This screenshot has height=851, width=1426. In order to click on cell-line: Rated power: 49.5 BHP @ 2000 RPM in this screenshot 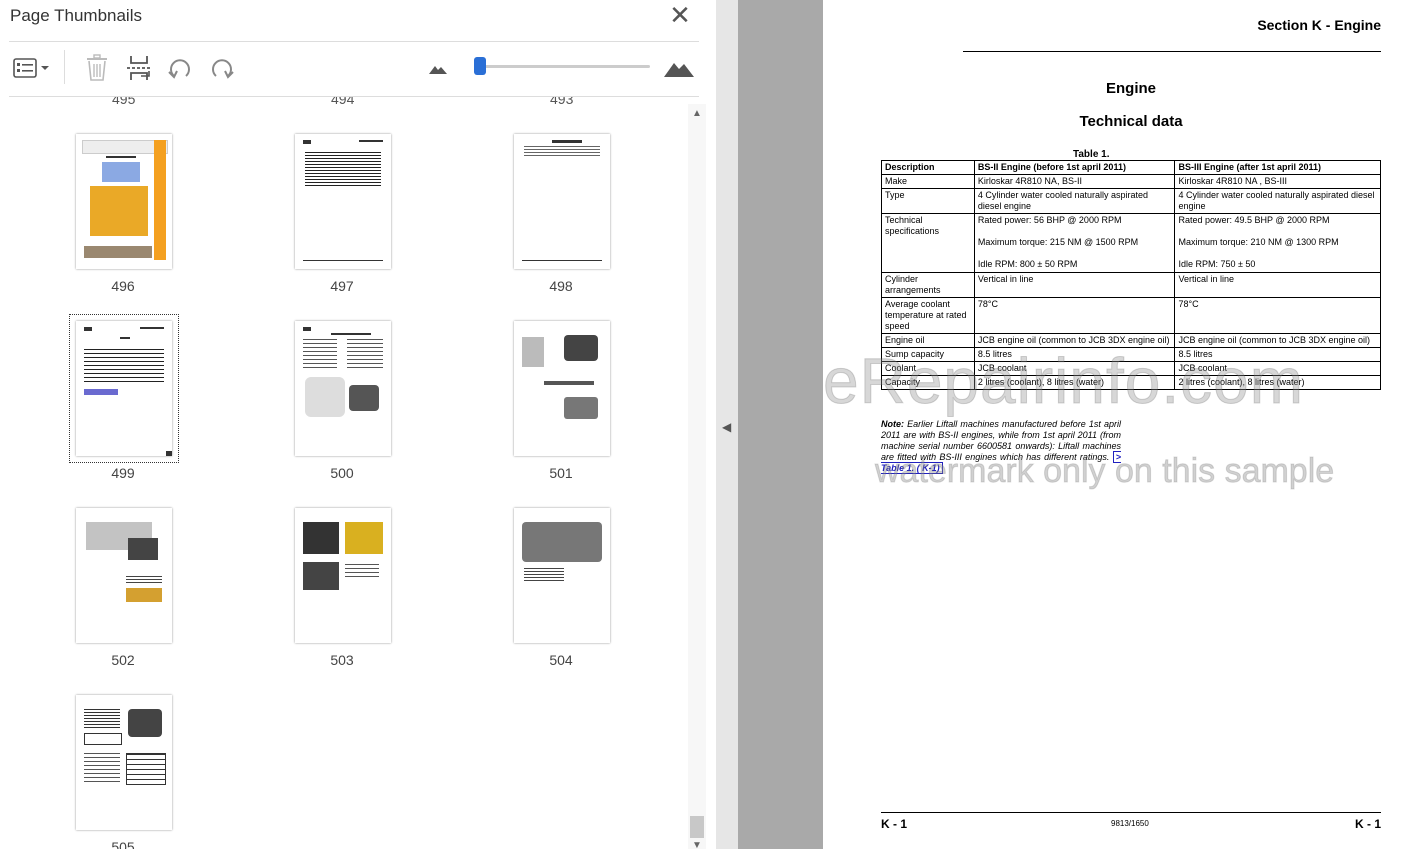, I will do `click(1254, 220)`.